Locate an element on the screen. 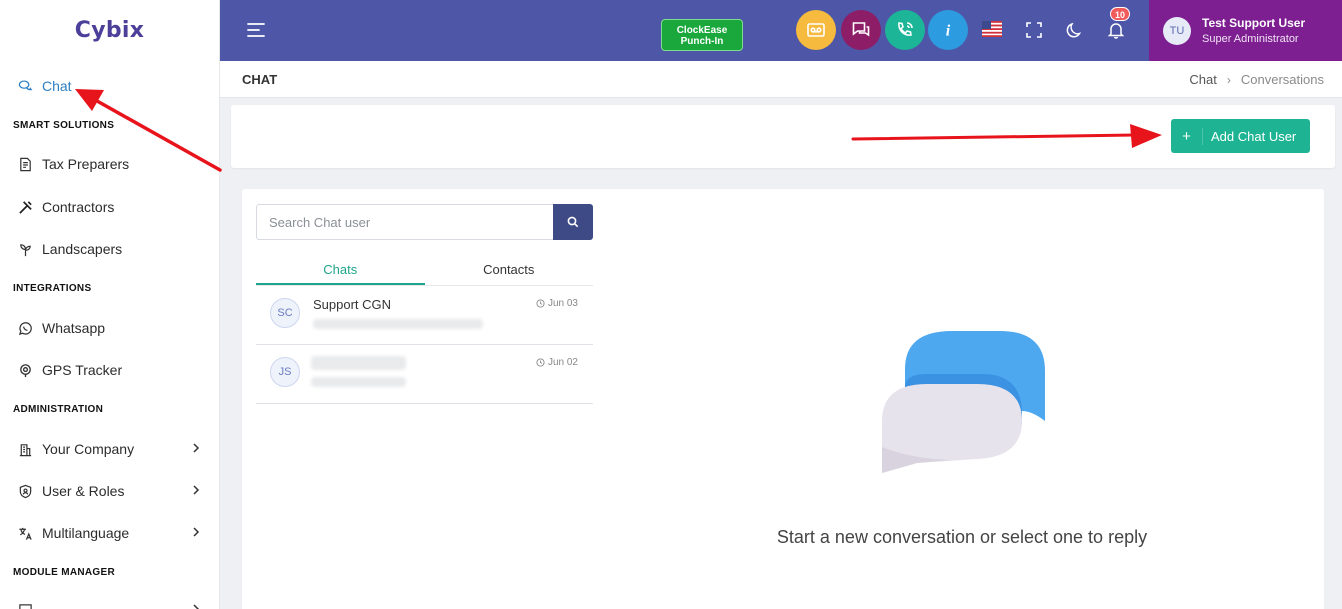 This screenshot has height=609, width=1342. plus-icon: + is located at coordinates (1187, 136).